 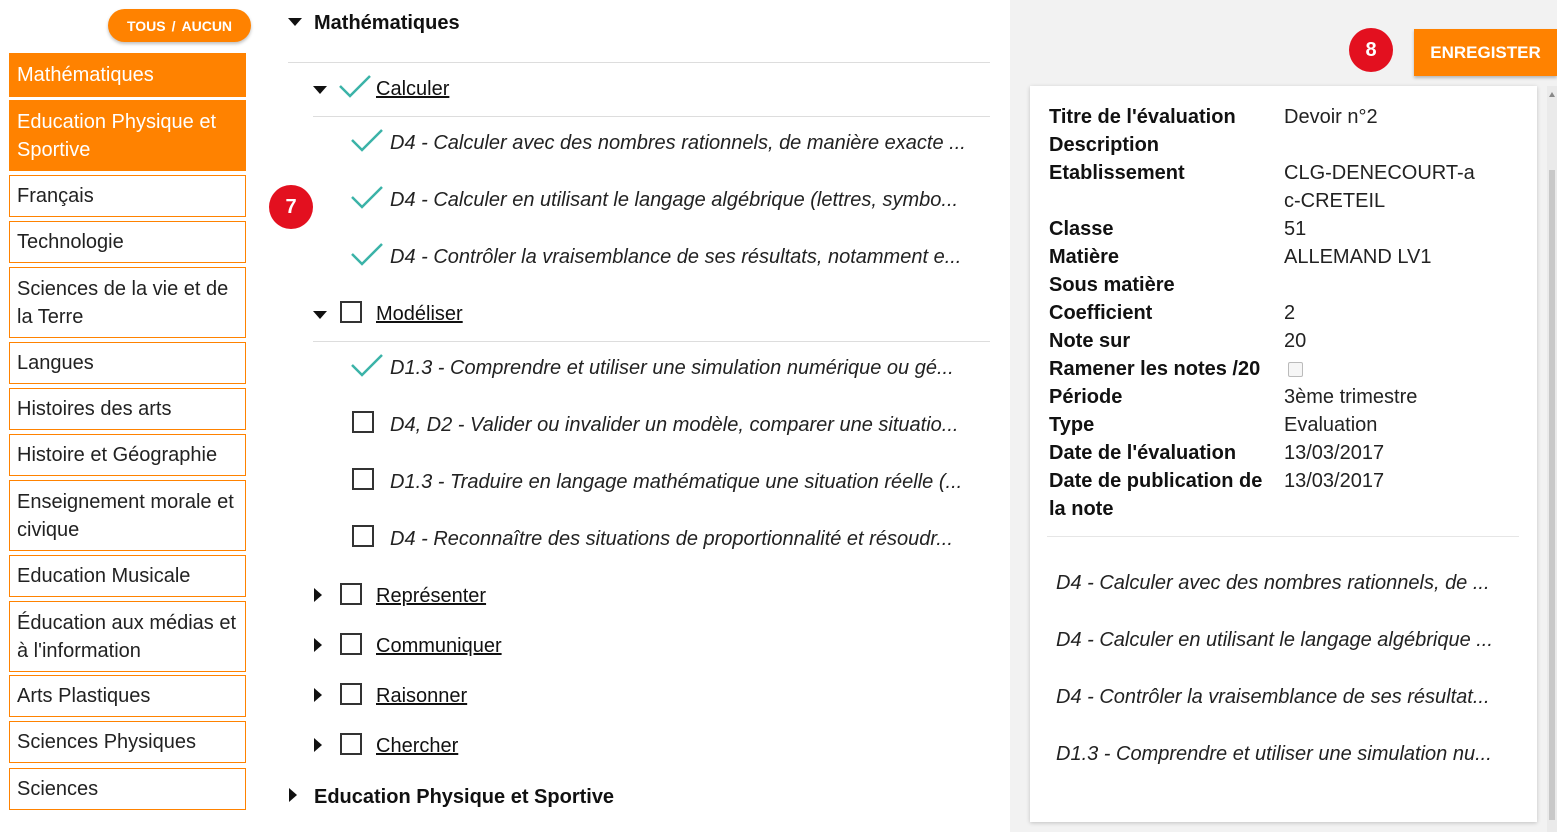 What do you see at coordinates (1295, 341) in the screenshot?
I see `info-value-note-sur: 20` at bounding box center [1295, 341].